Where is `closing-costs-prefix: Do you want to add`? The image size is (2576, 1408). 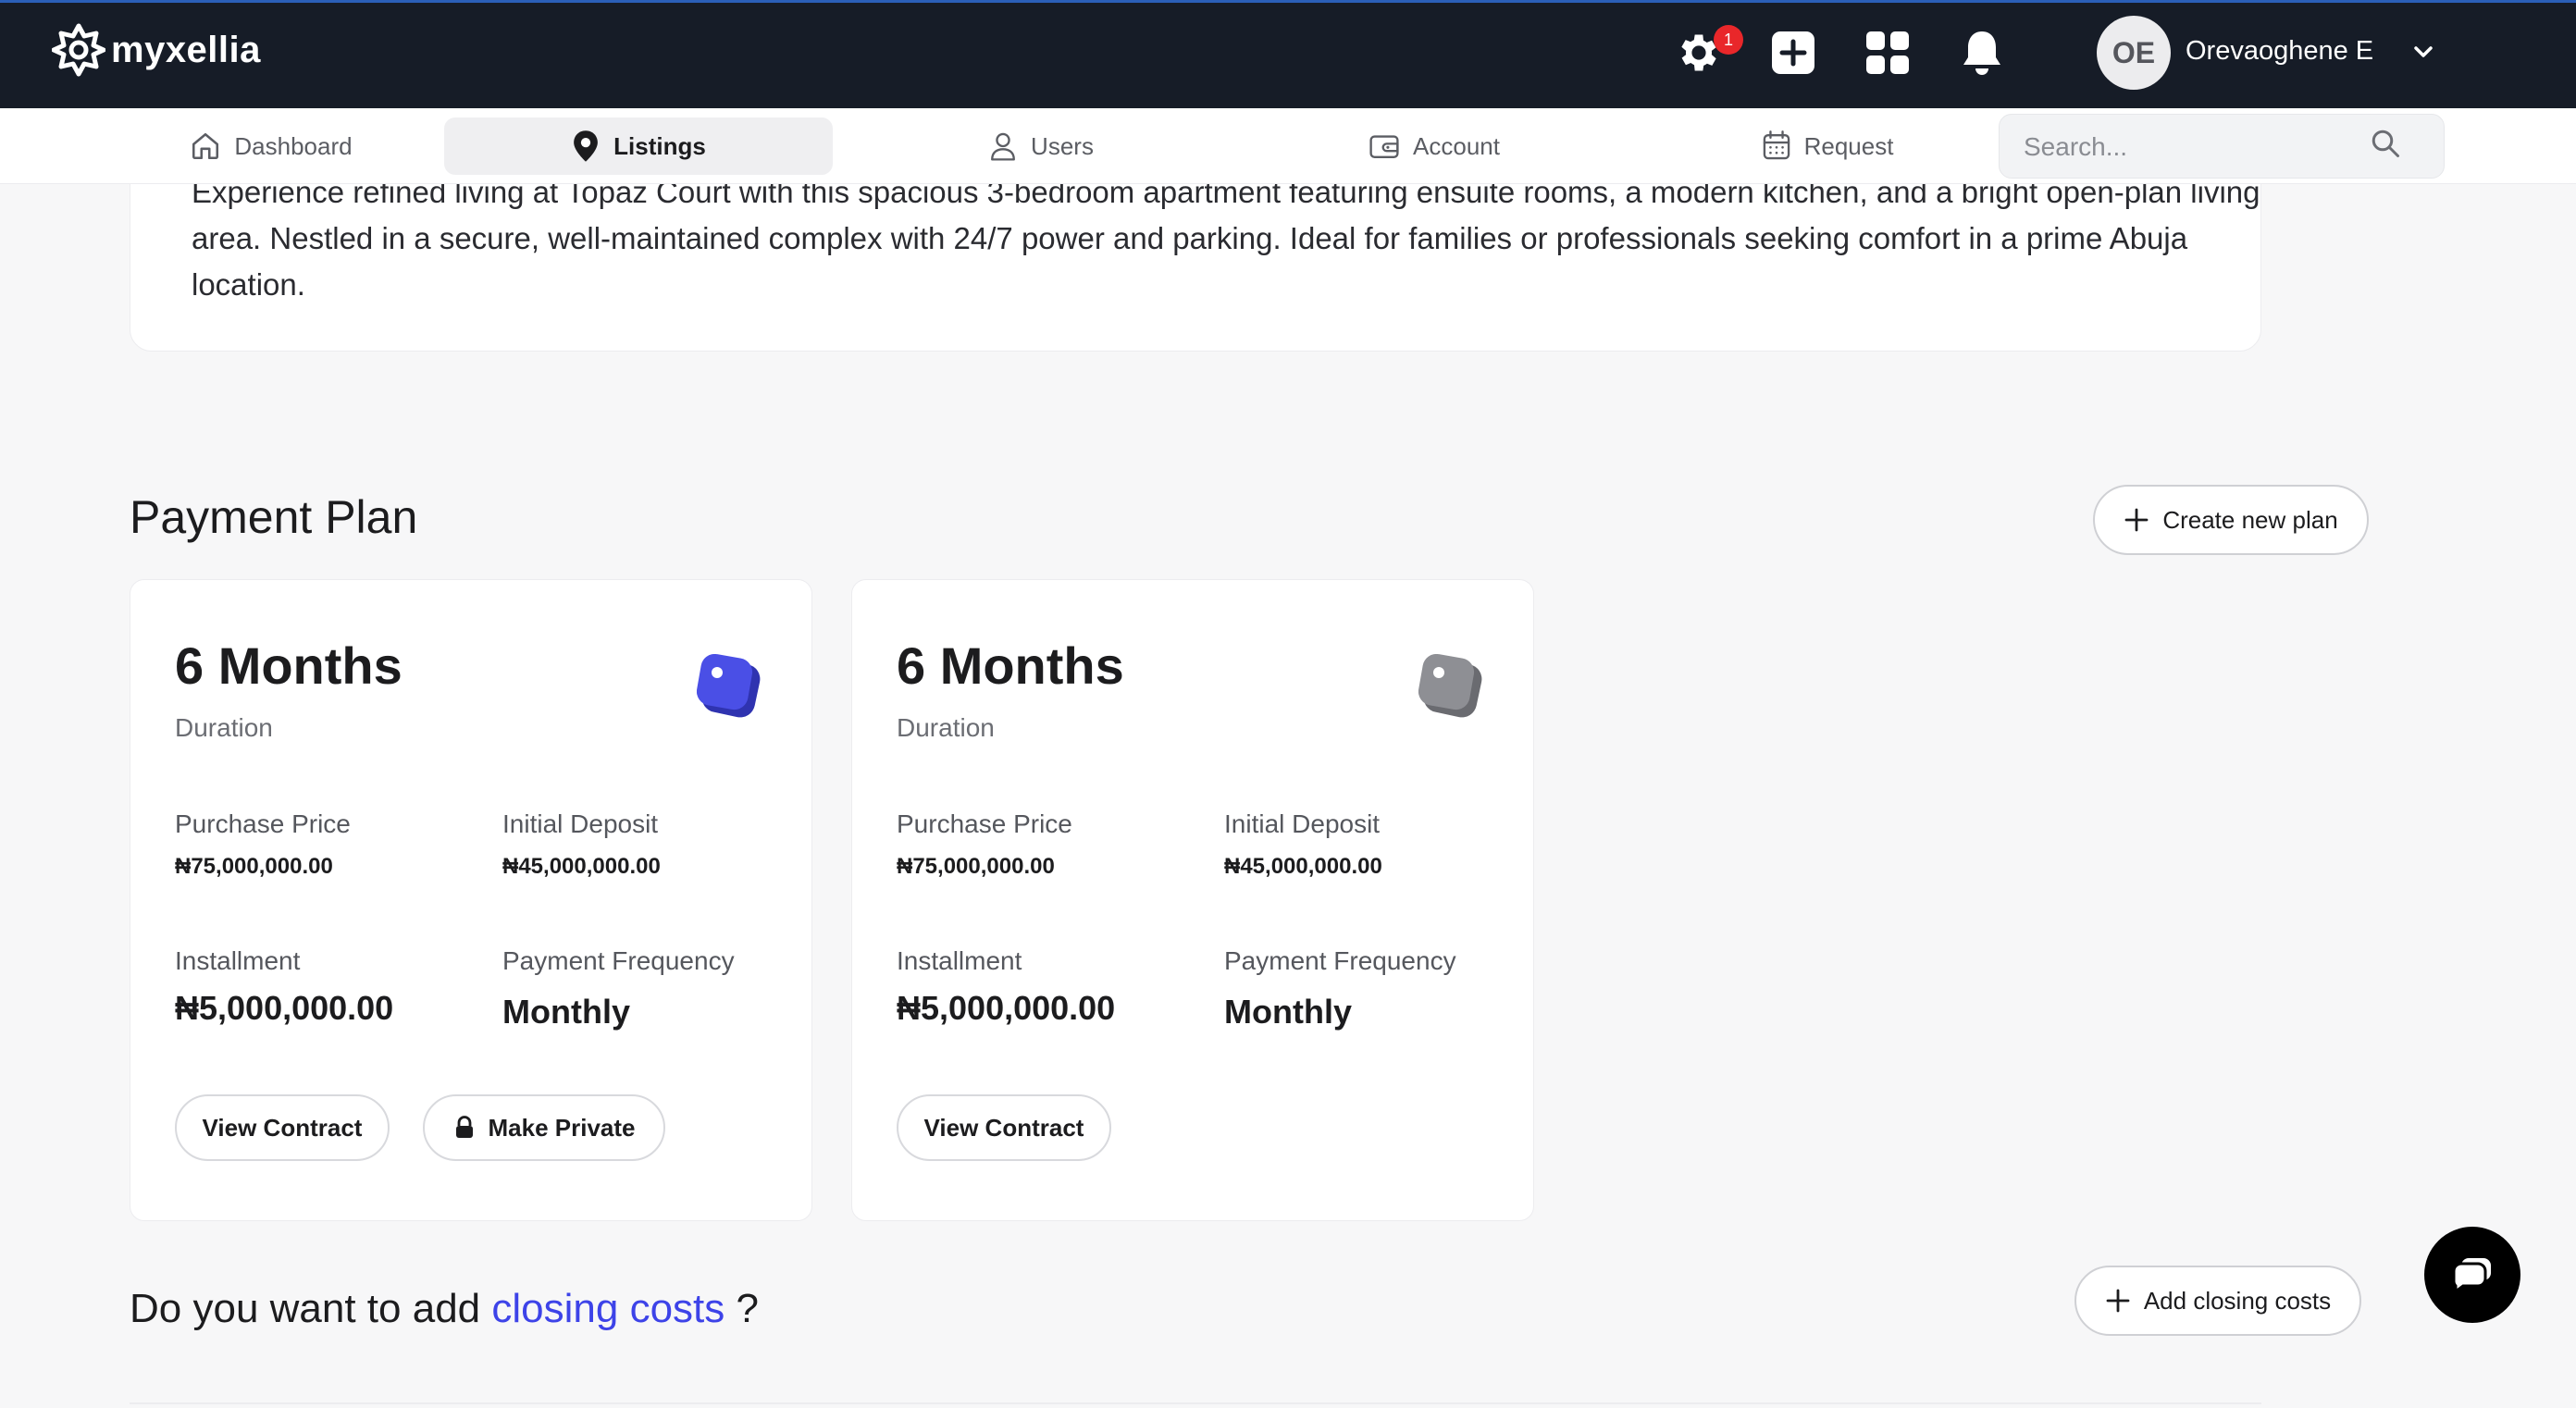
closing-costs-prefix: Do you want to add is located at coordinates (306, 1309).